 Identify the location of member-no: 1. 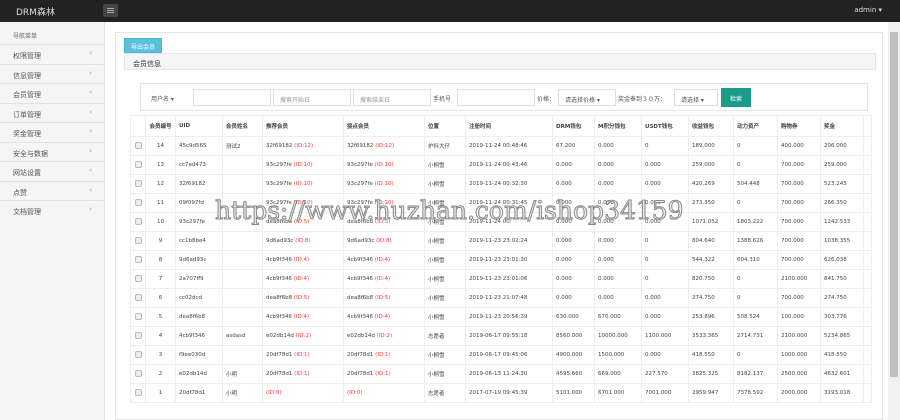
(160, 393).